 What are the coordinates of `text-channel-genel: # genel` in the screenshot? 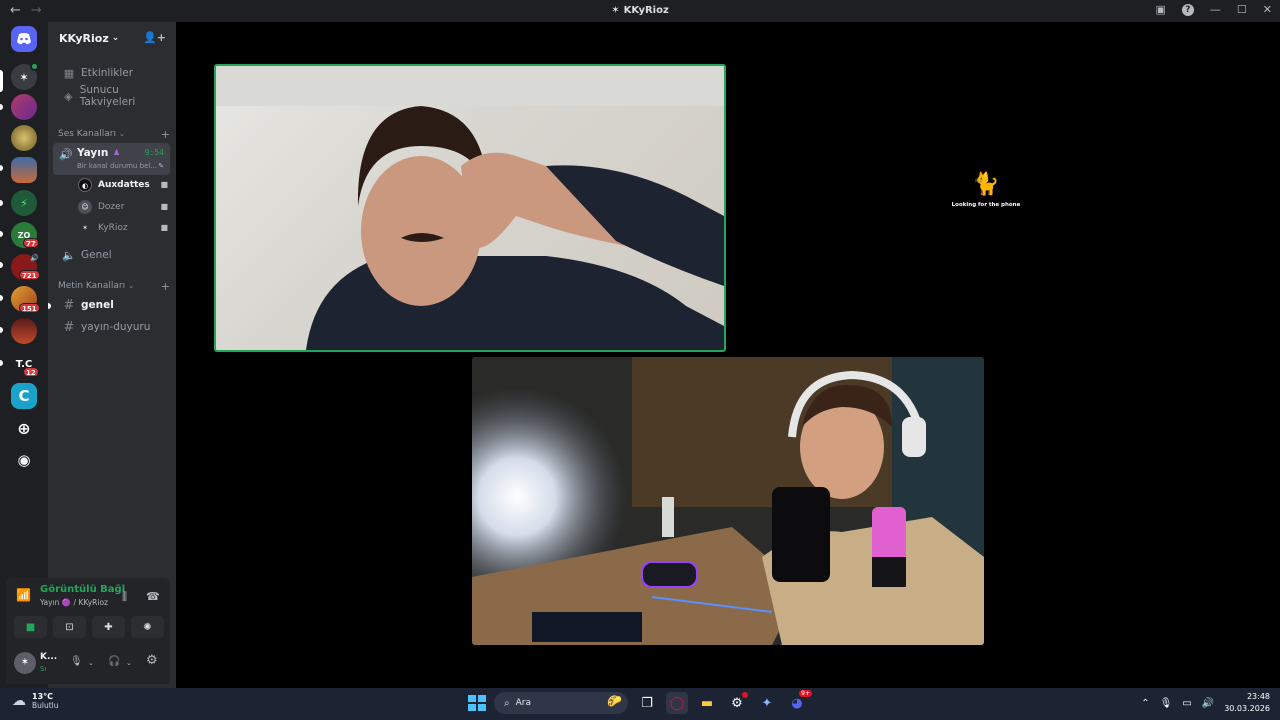 It's located at (113, 305).